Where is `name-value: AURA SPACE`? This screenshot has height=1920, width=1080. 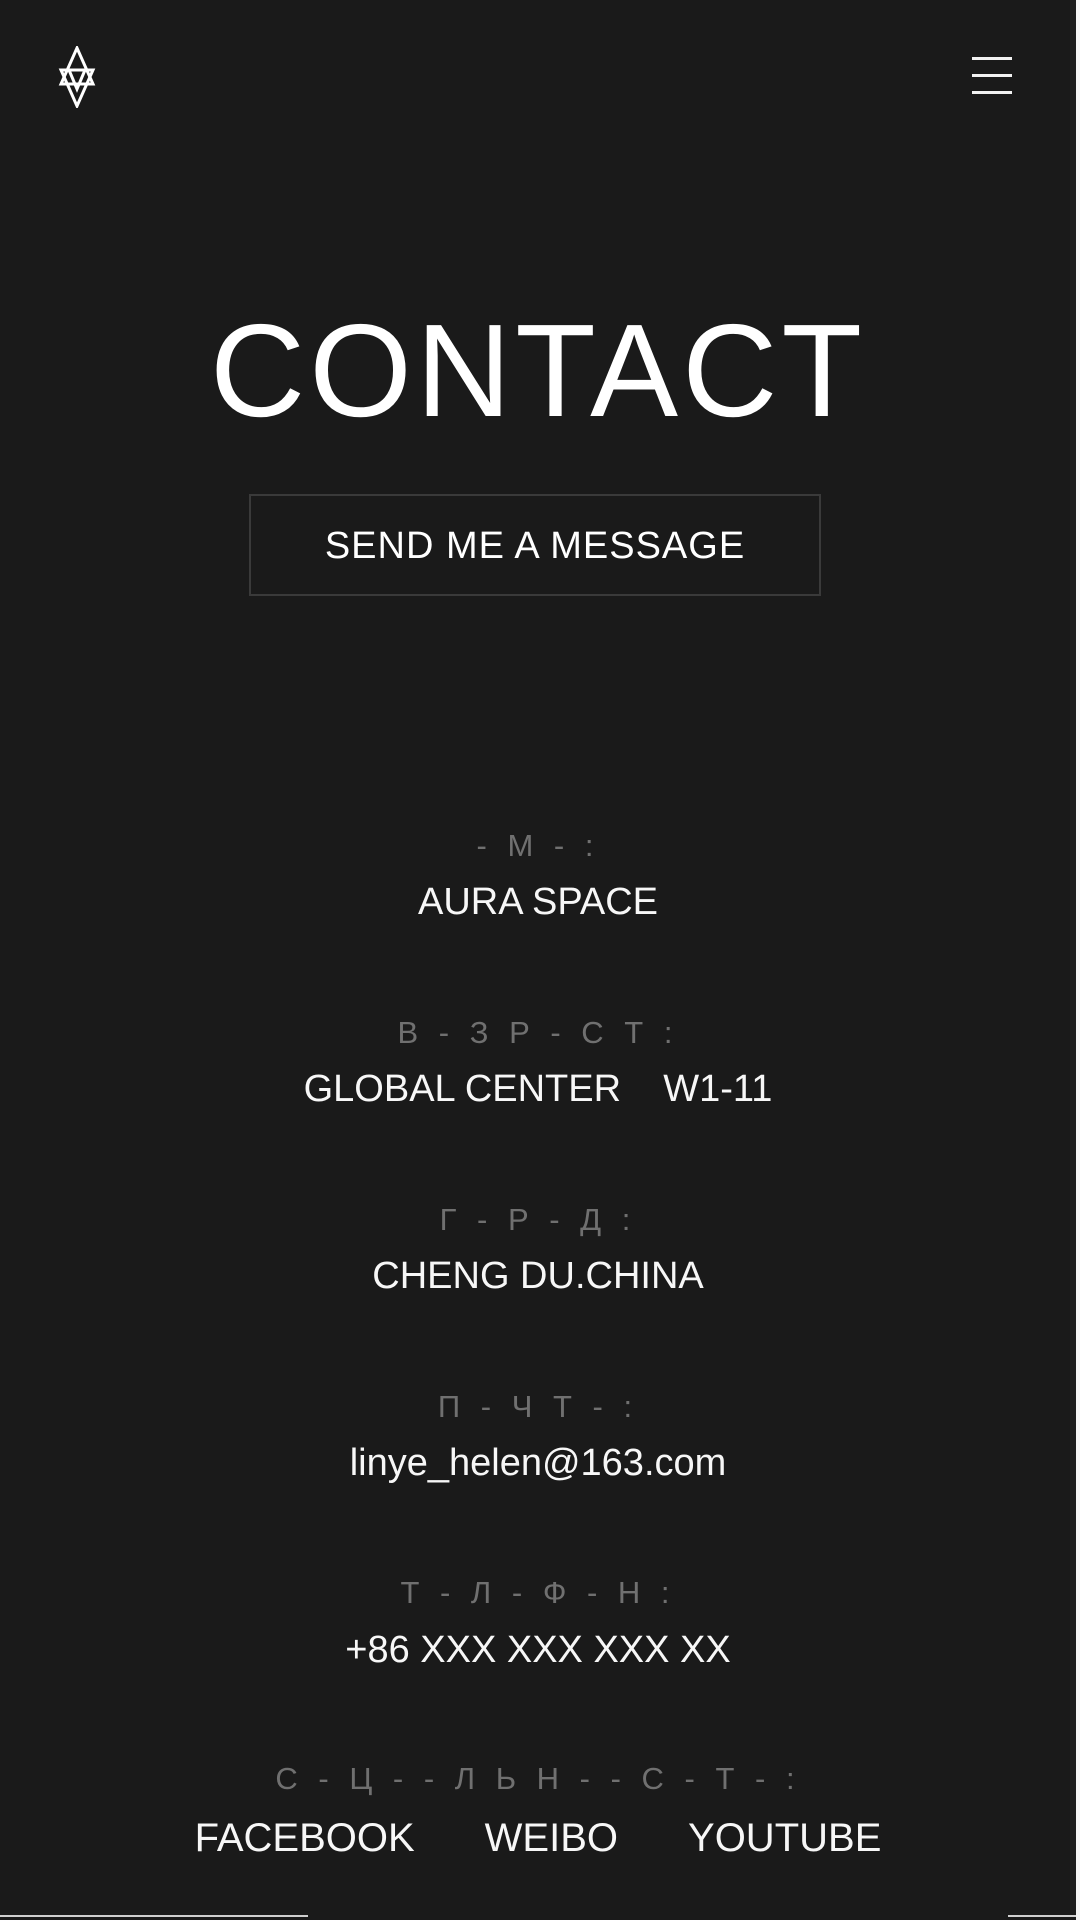
name-value: AURA SPACE is located at coordinates (538, 902).